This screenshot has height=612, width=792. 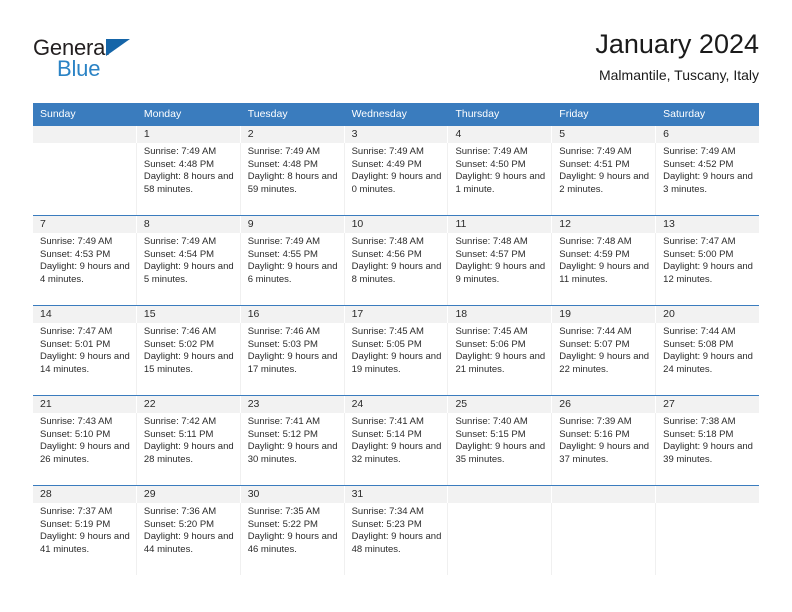 I want to click on day-number: 6, so click(x=707, y=134).